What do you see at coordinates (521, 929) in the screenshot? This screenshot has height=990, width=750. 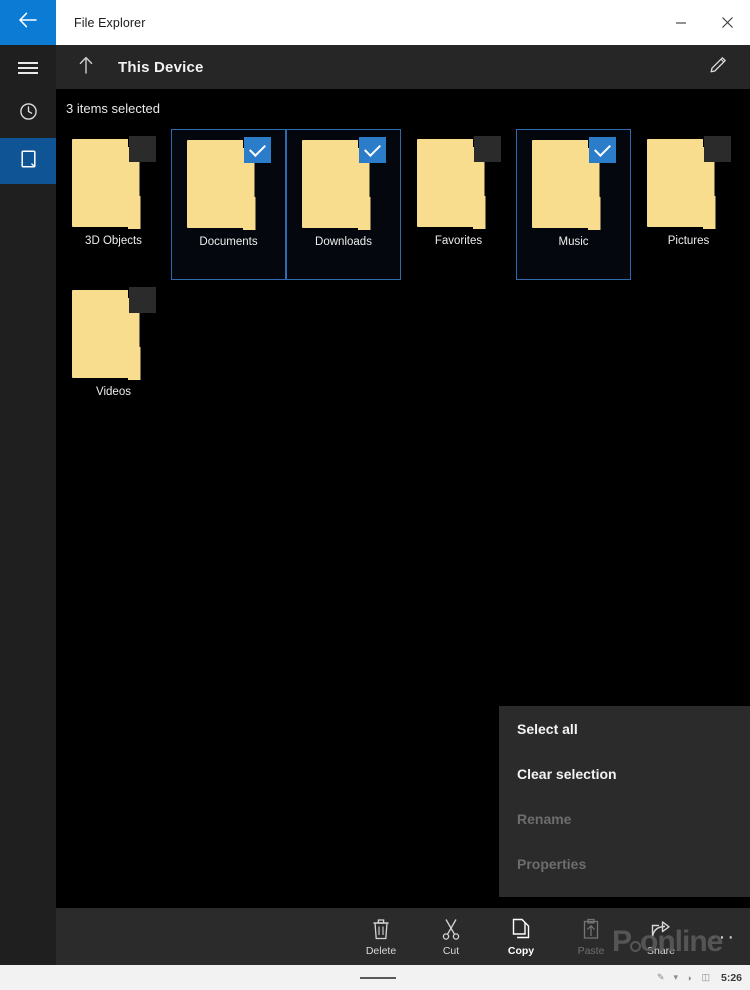 I see `copy-icon` at bounding box center [521, 929].